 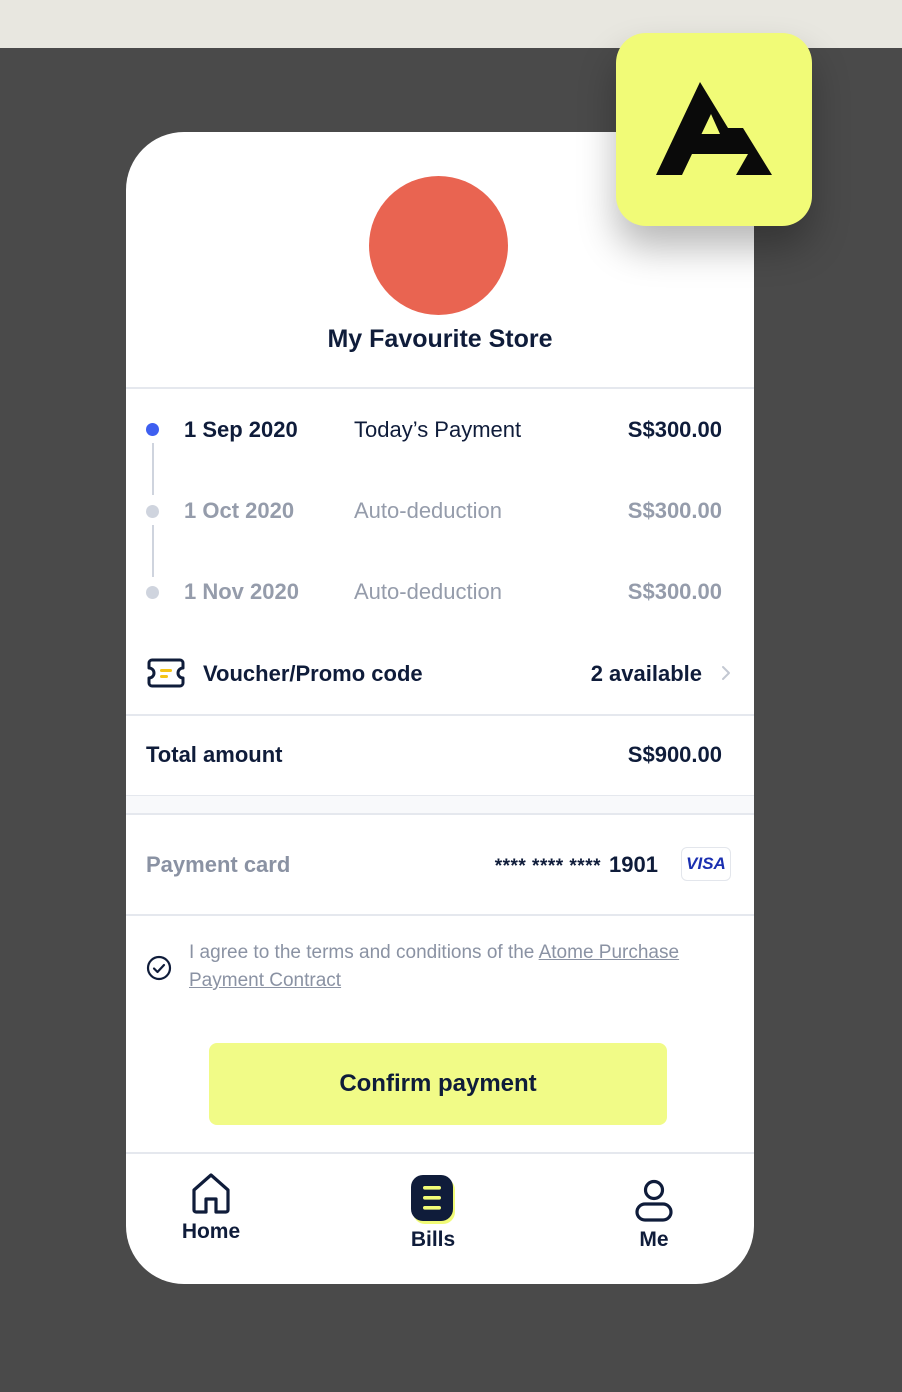 I want to click on home-icon, so click(x=211, y=1193).